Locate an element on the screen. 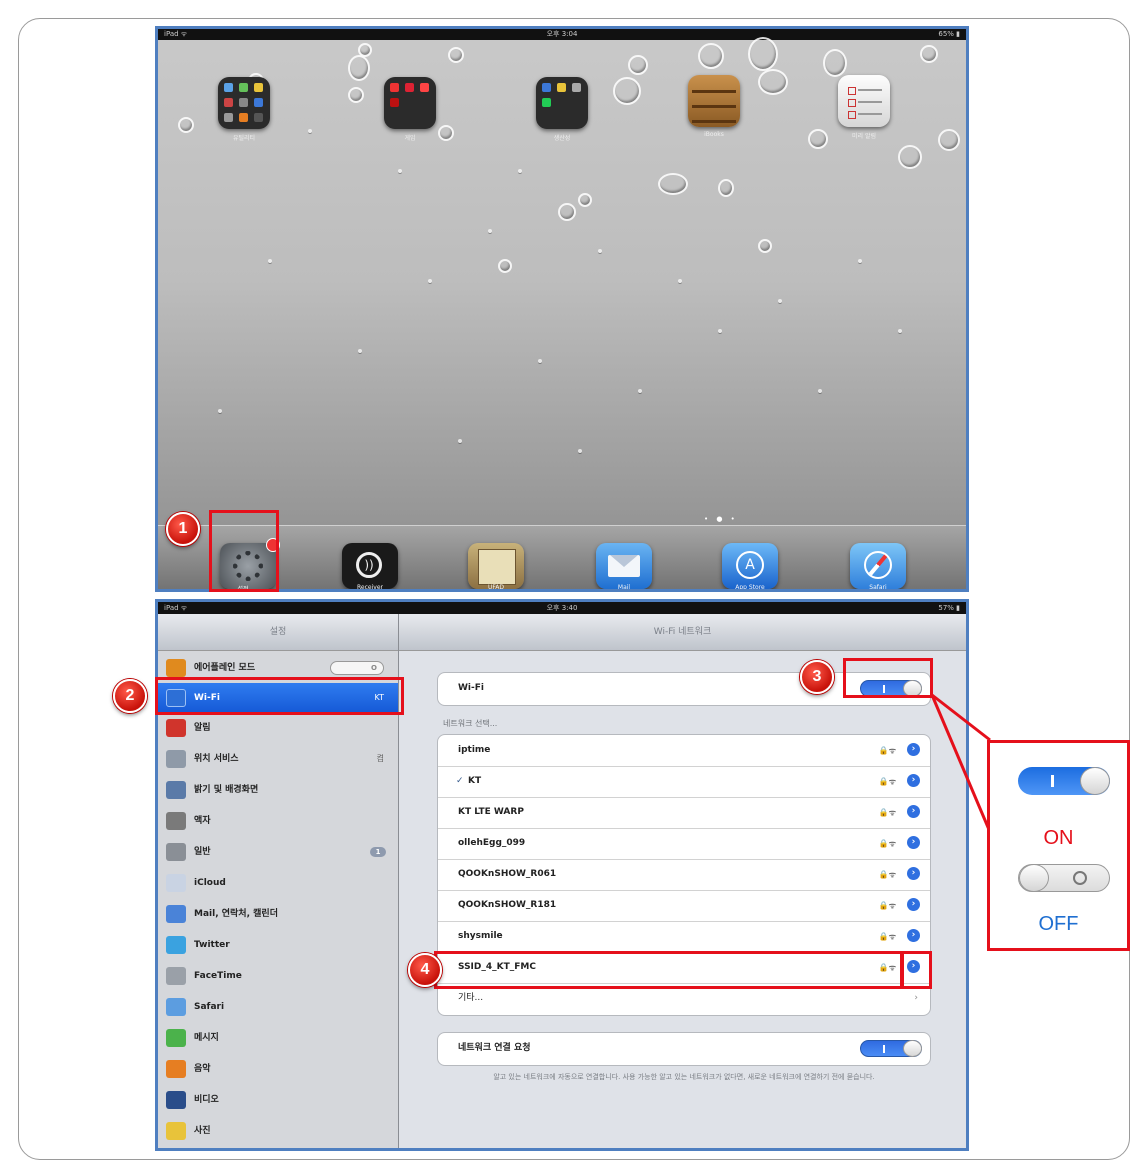 This screenshot has height=1168, width=1132. toggle-legend-callout: ON OFF is located at coordinates (1058, 845).